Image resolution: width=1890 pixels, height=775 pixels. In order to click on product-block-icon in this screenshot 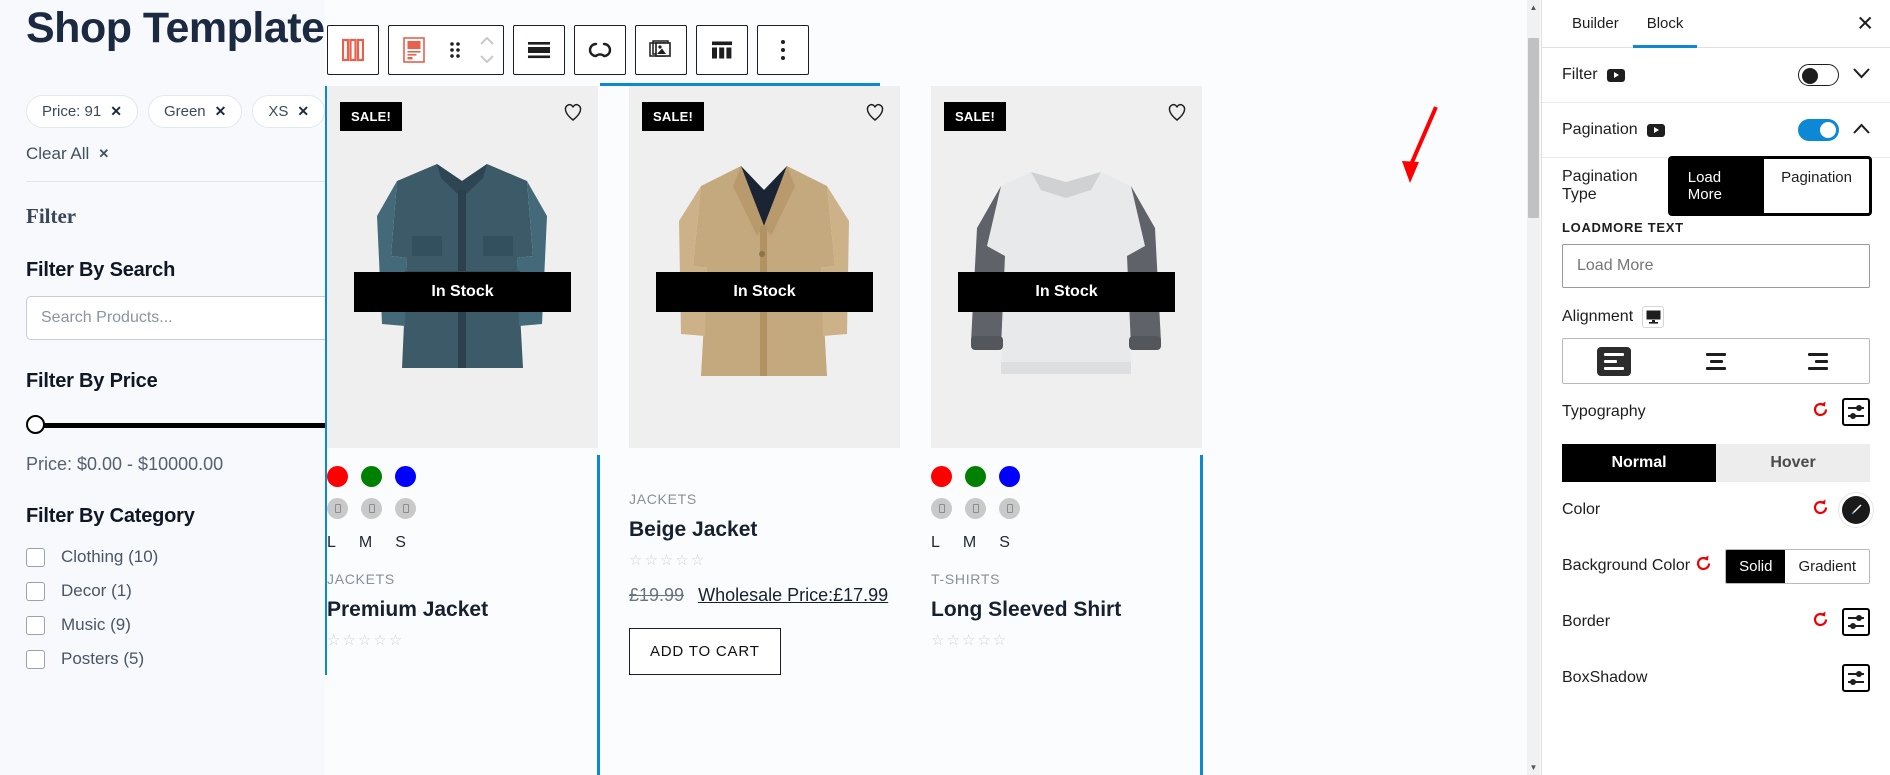, I will do `click(414, 50)`.